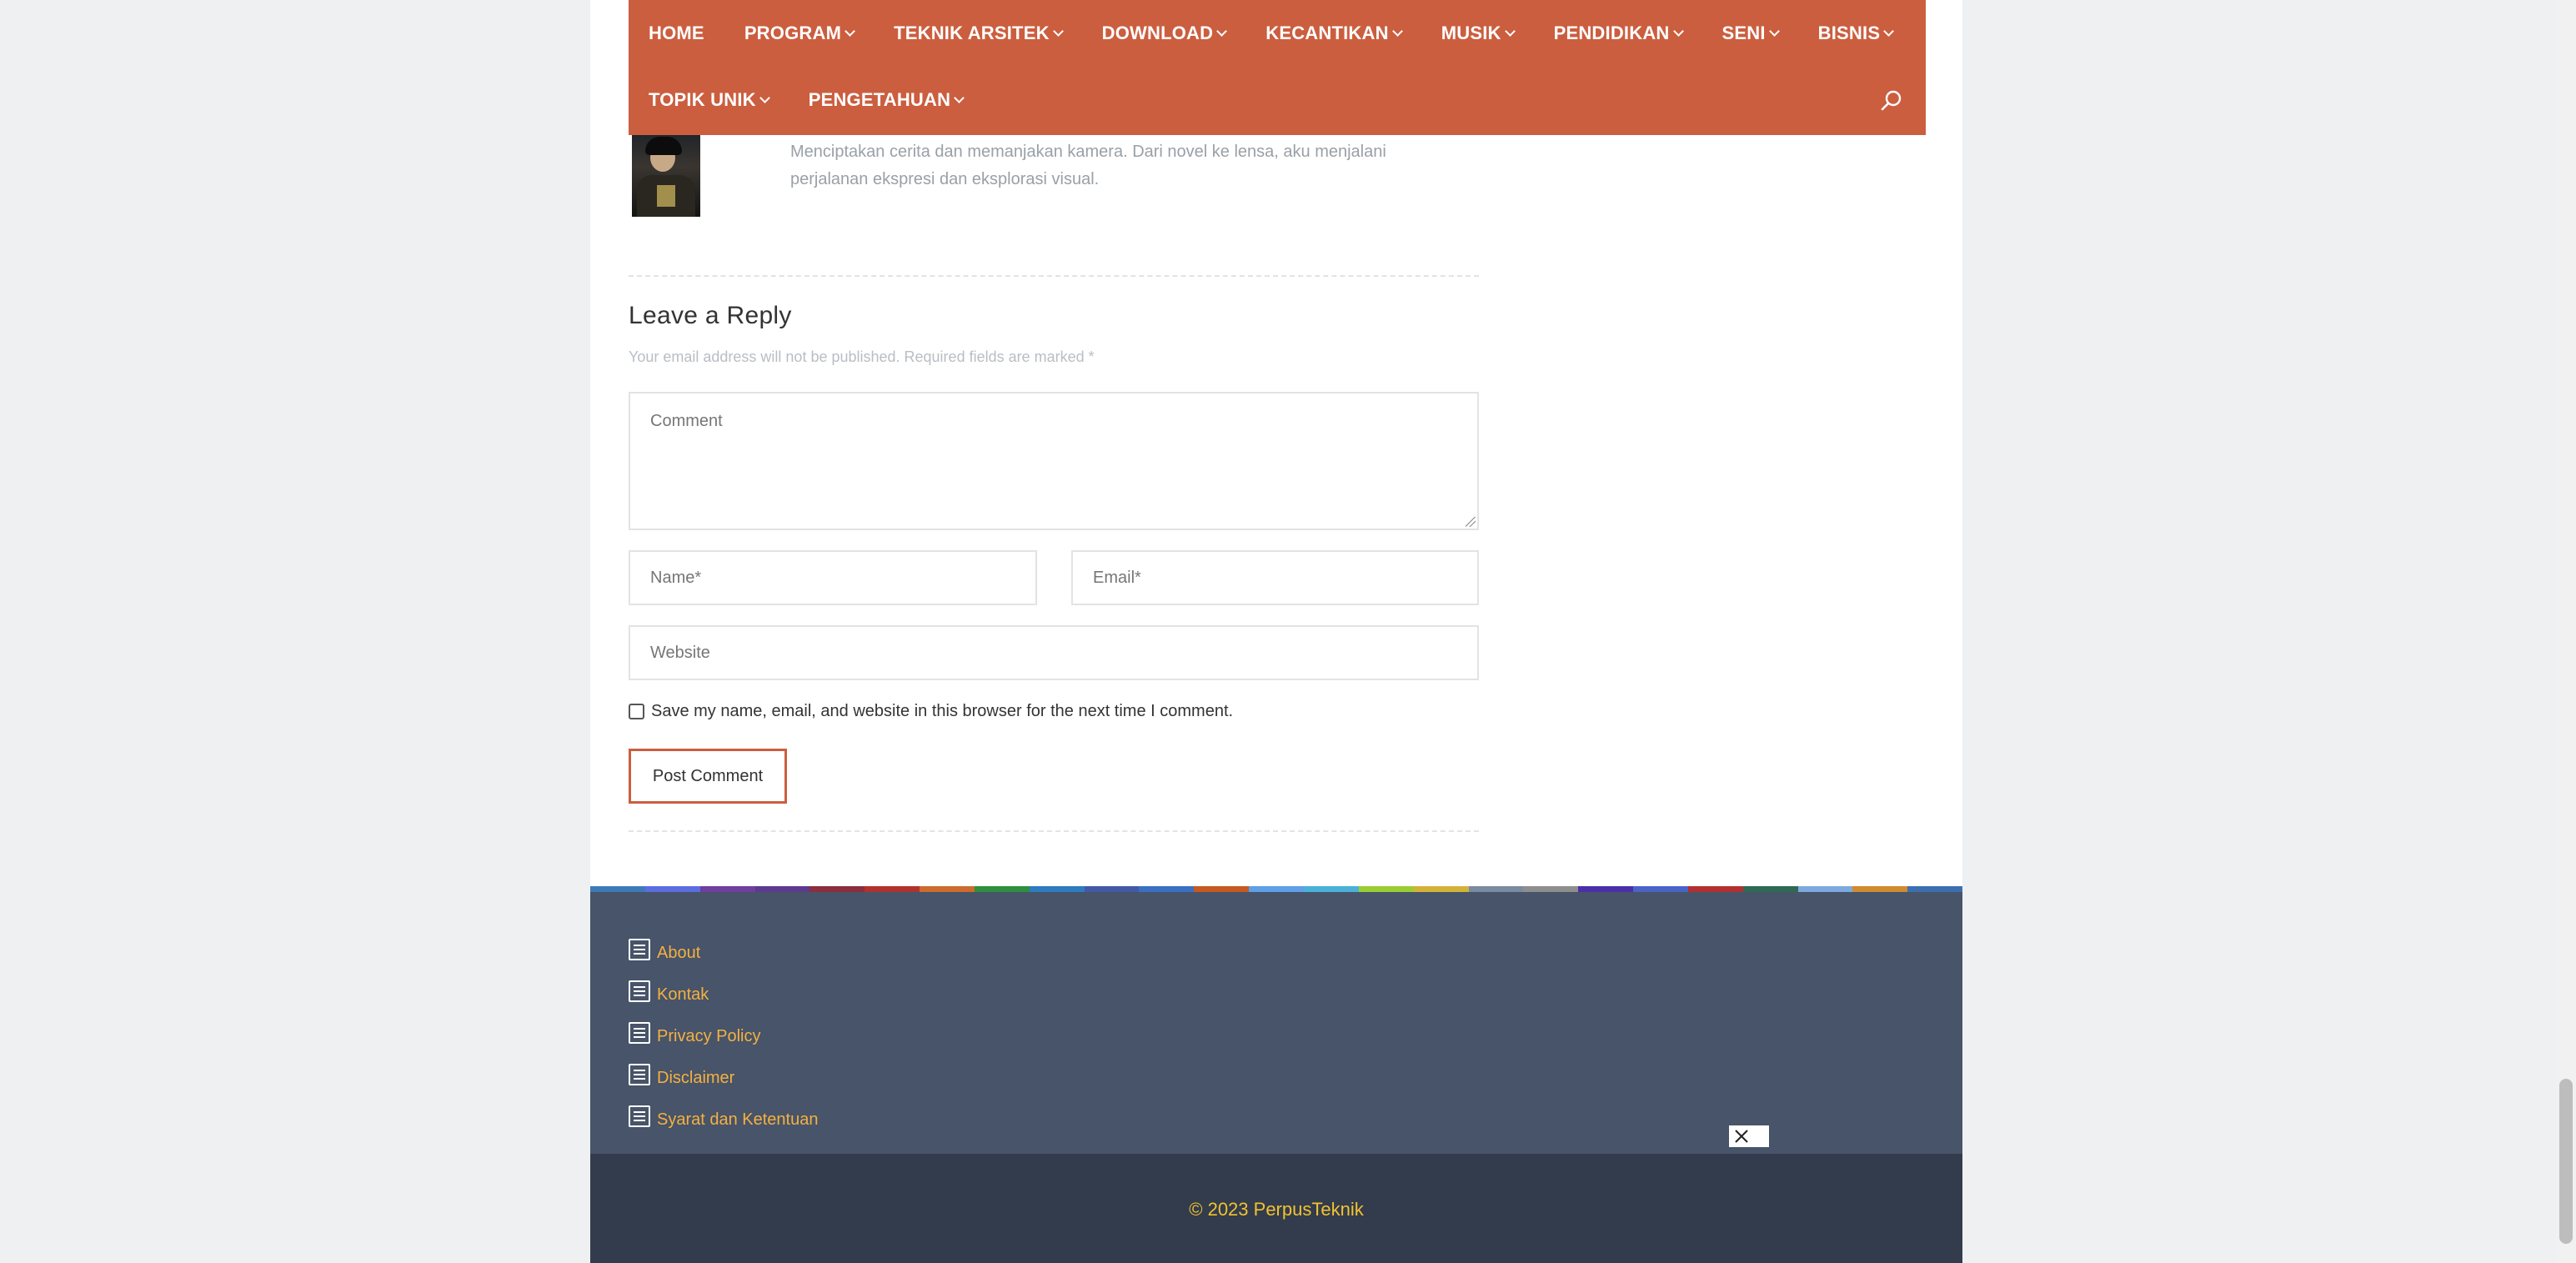  I want to click on nav-item-home: HOME, so click(676, 33).